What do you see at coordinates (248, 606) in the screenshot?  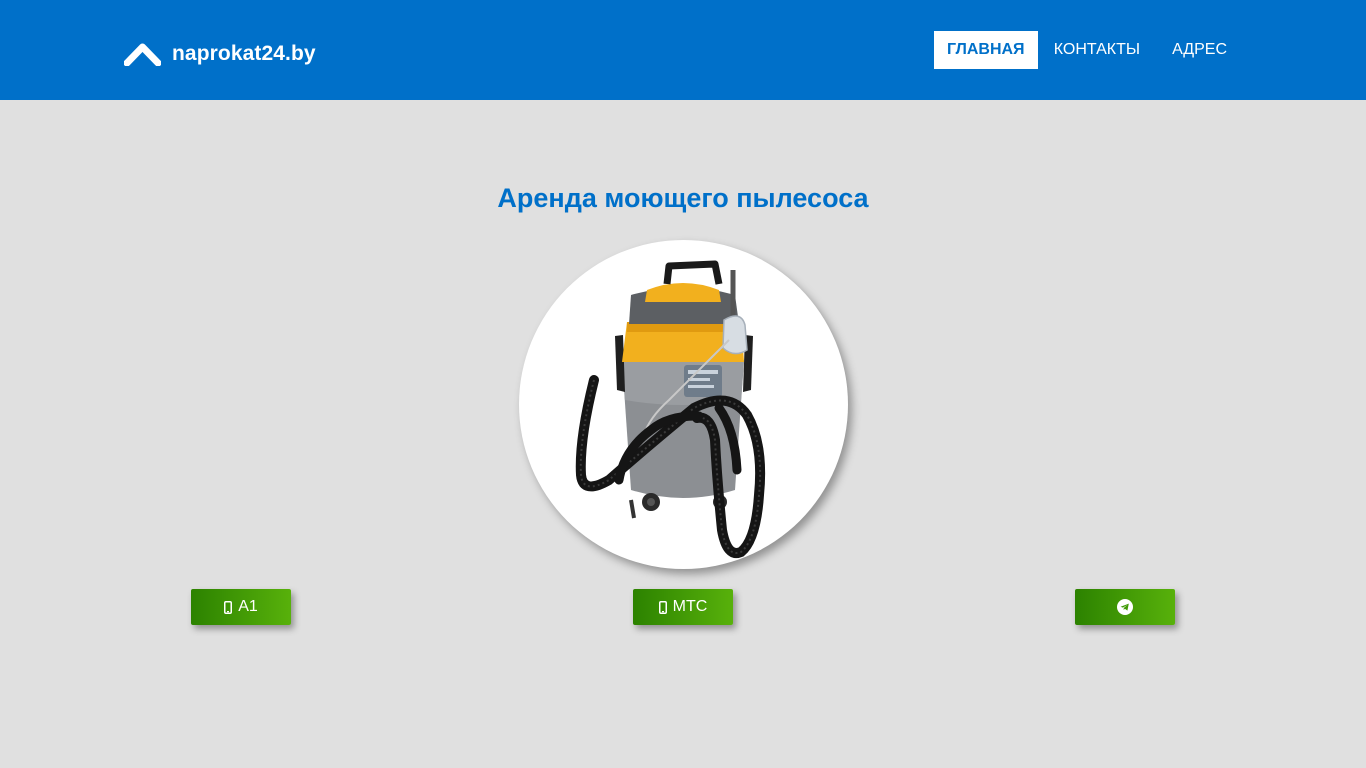 I see `call-a1-label: A1` at bounding box center [248, 606].